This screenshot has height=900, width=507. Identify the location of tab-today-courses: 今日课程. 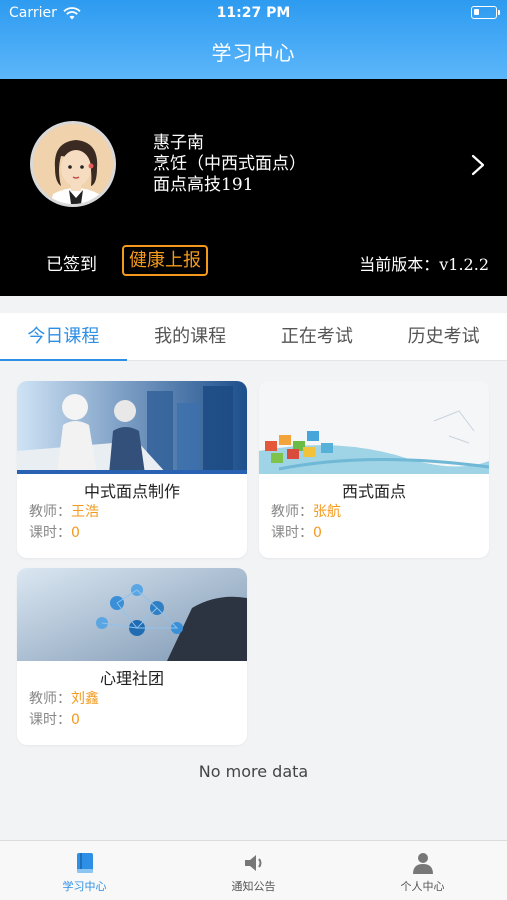
(63, 337).